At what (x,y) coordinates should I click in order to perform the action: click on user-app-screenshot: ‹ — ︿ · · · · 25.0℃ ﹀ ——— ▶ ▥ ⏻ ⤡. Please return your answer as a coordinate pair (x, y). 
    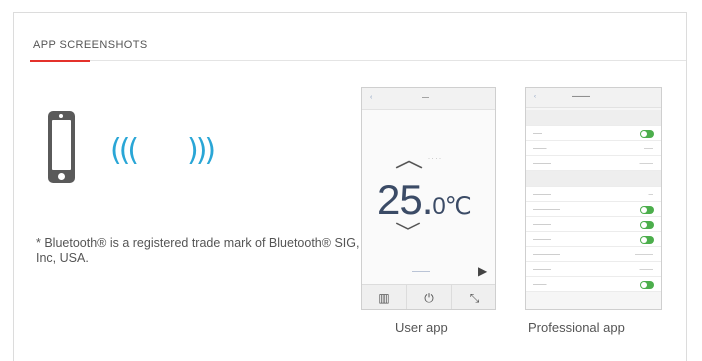
    Looking at the image, I should click on (428, 198).